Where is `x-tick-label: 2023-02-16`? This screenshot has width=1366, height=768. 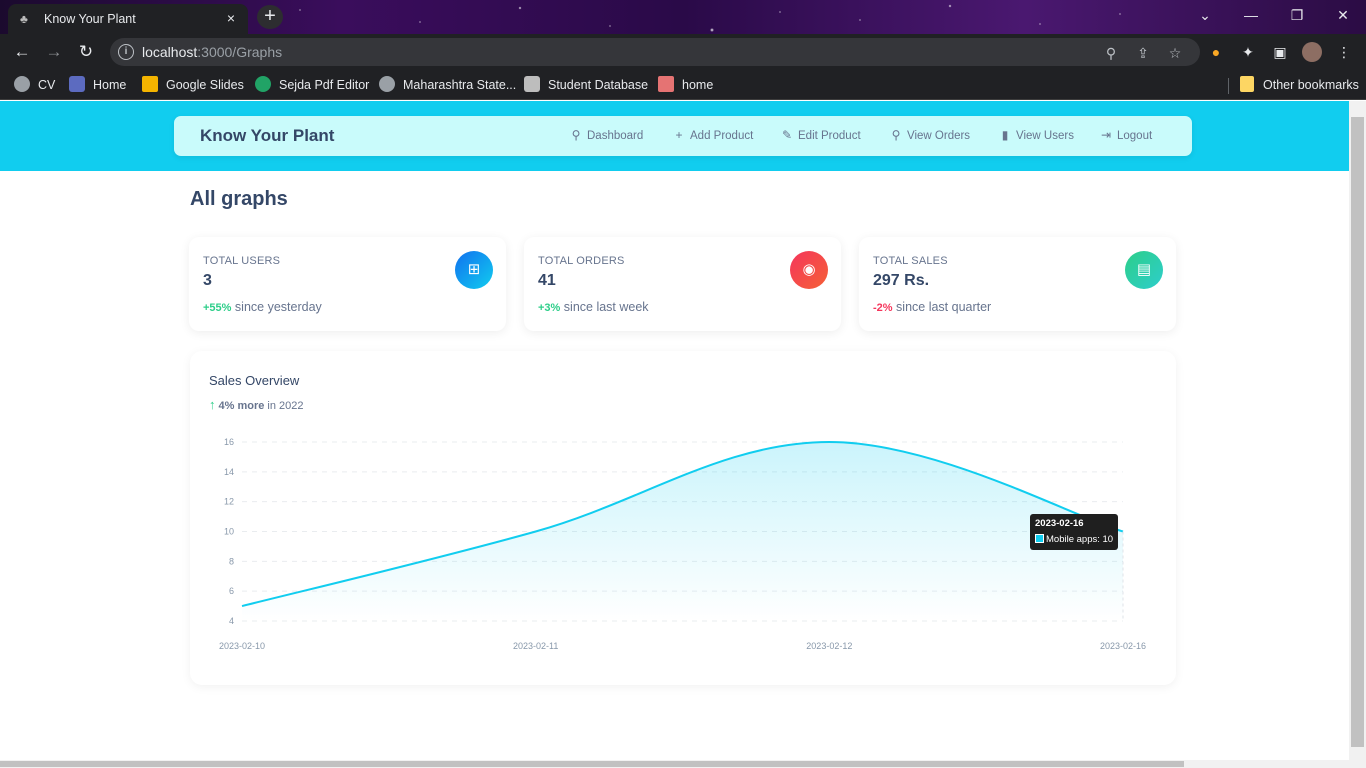 x-tick-label: 2023-02-16 is located at coordinates (1123, 646).